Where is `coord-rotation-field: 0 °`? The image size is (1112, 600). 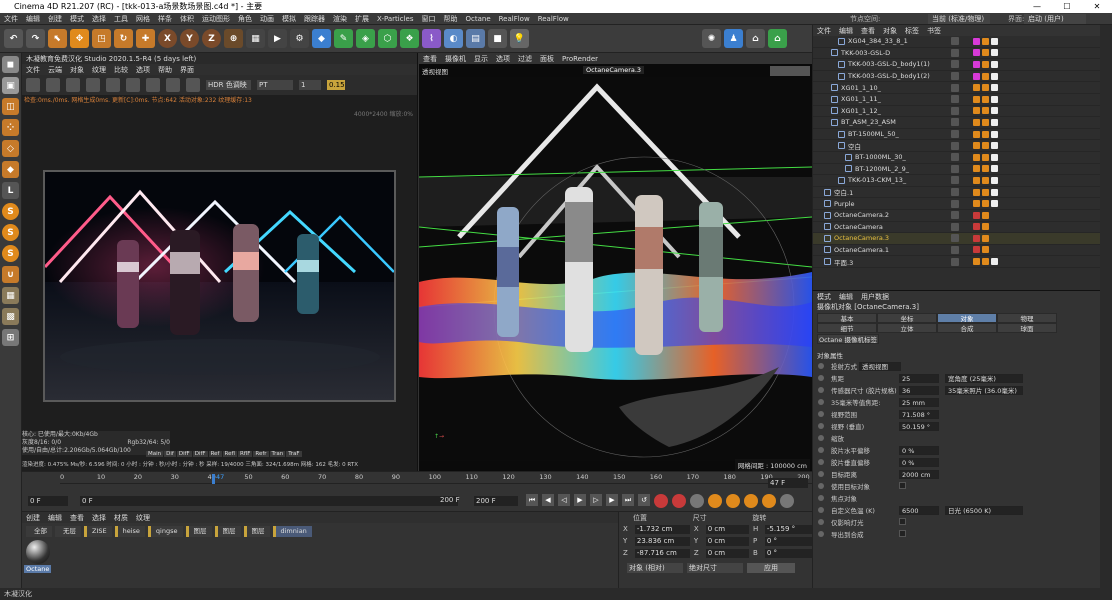 coord-rotation-field: 0 ° is located at coordinates (788, 553).